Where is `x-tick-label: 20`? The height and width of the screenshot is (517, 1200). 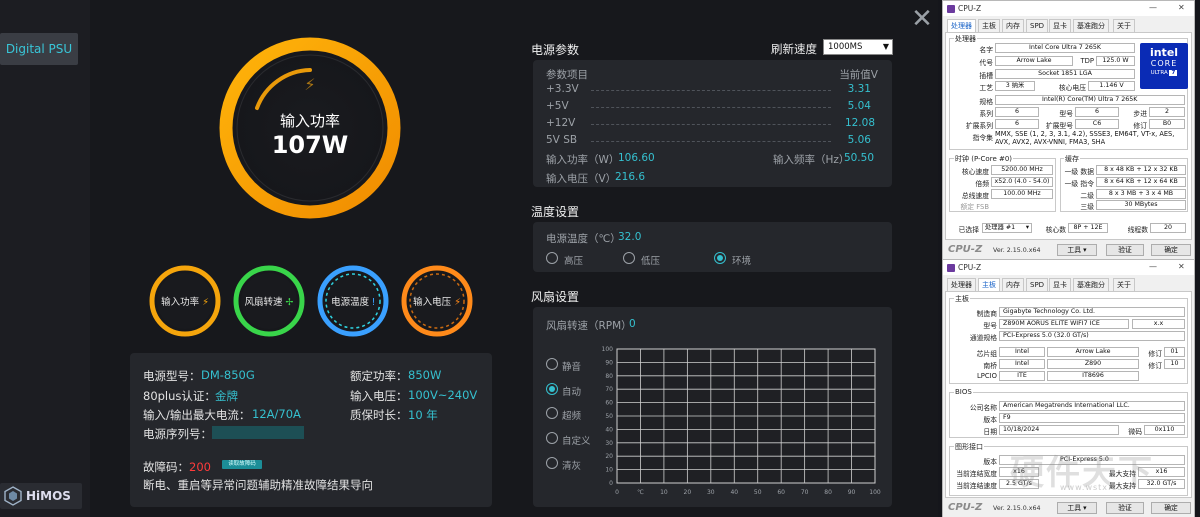 x-tick-label: 20 is located at coordinates (688, 492).